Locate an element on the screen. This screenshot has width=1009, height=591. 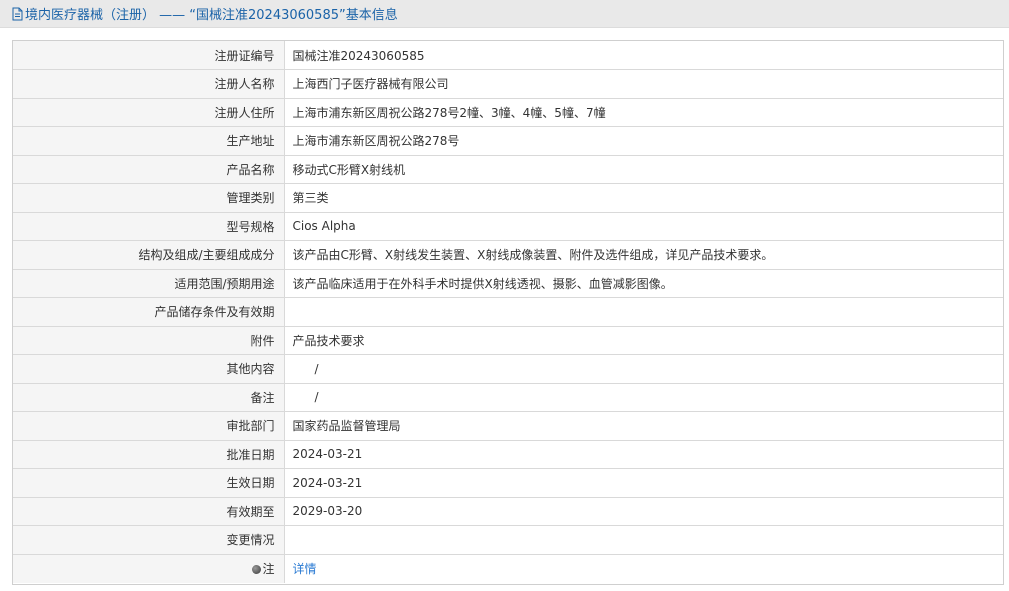
table-row: 其他内容 / is located at coordinates (508, 369).